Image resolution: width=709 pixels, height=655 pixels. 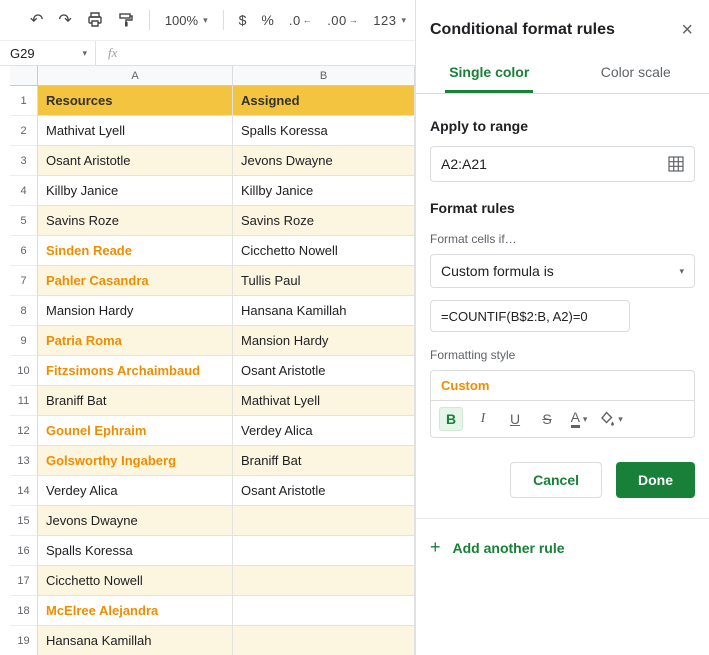 What do you see at coordinates (324, 551) in the screenshot?
I see `cell-B16` at bounding box center [324, 551].